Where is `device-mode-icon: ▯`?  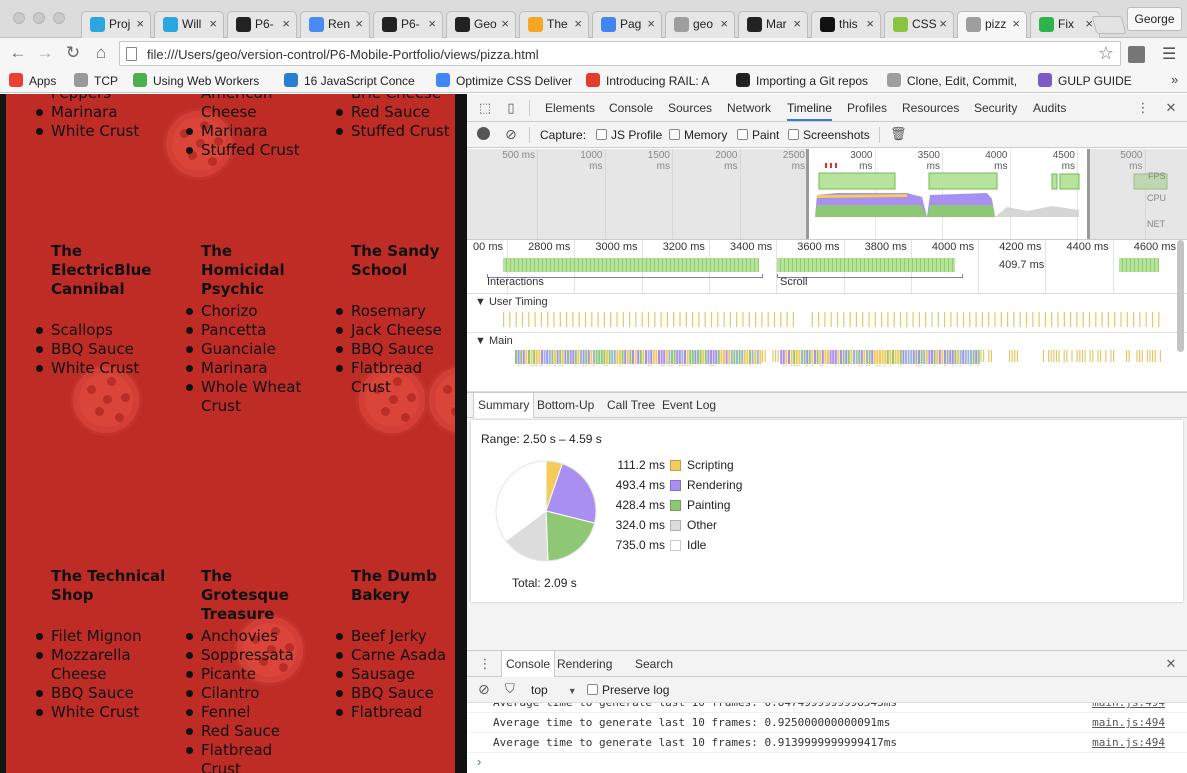
device-mode-icon: ▯ is located at coordinates (511, 108).